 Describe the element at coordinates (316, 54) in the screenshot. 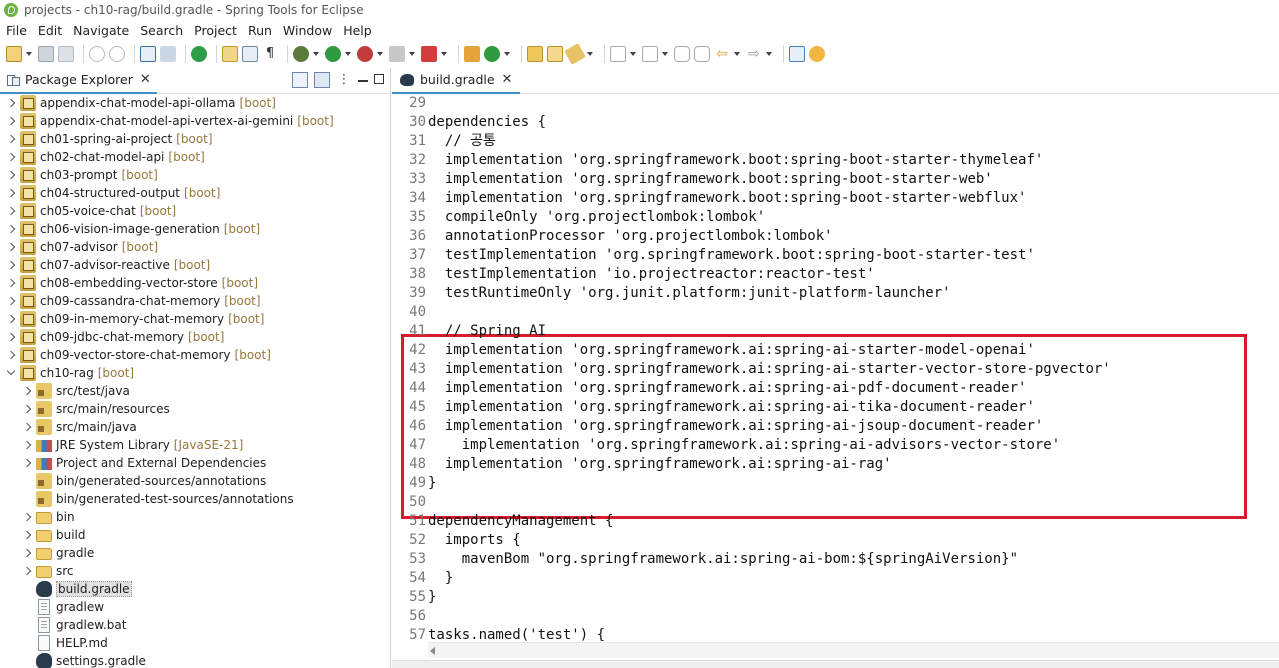

I see `debug-dropdown-arrow-icon` at that location.